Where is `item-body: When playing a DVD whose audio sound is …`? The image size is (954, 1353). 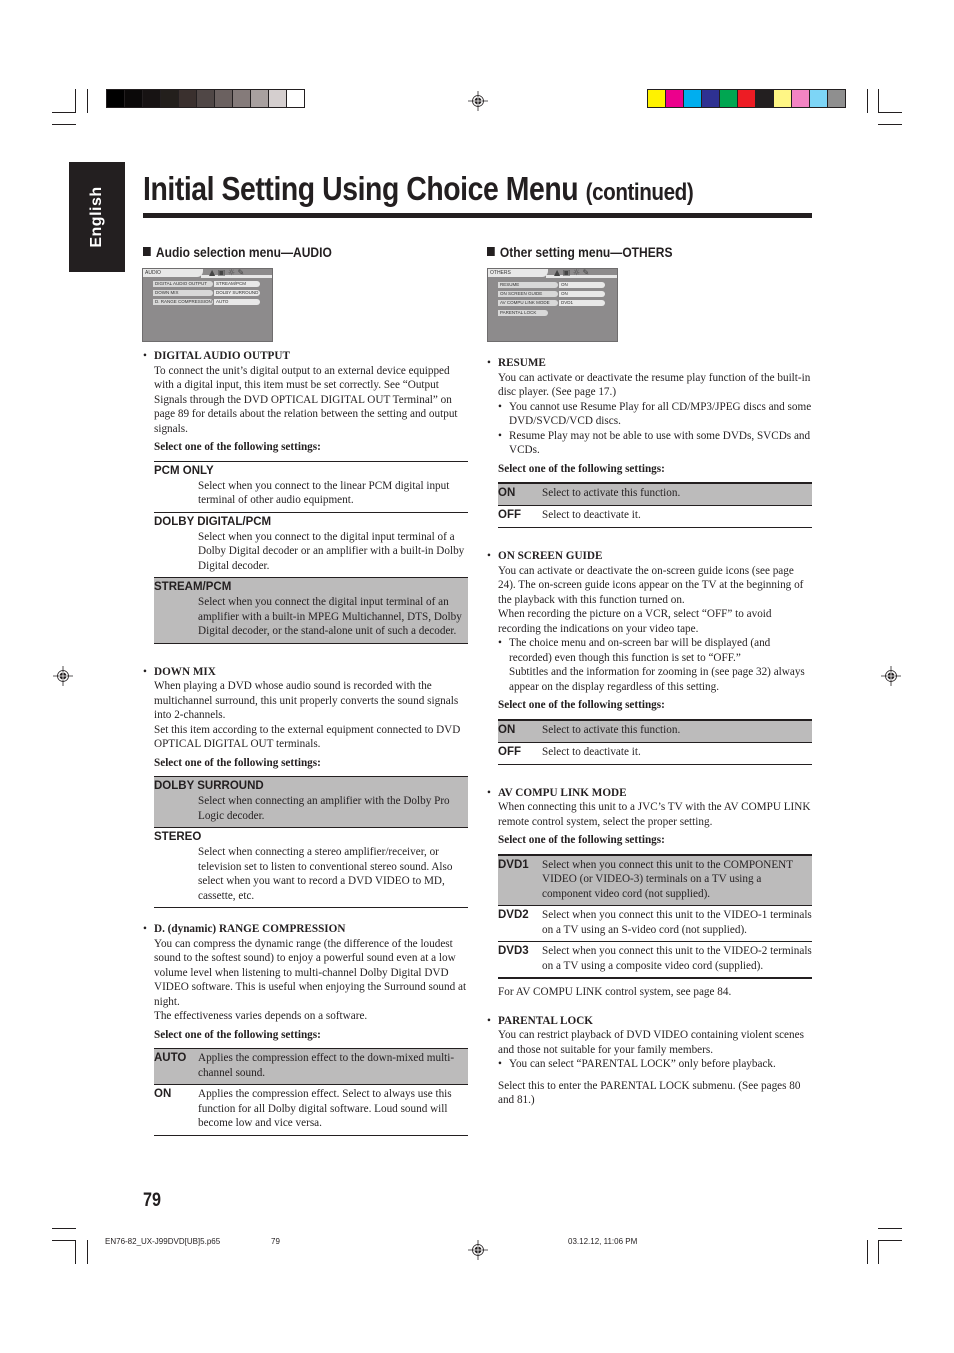 item-body: When playing a DVD whose audio sound is … is located at coordinates (306, 700).